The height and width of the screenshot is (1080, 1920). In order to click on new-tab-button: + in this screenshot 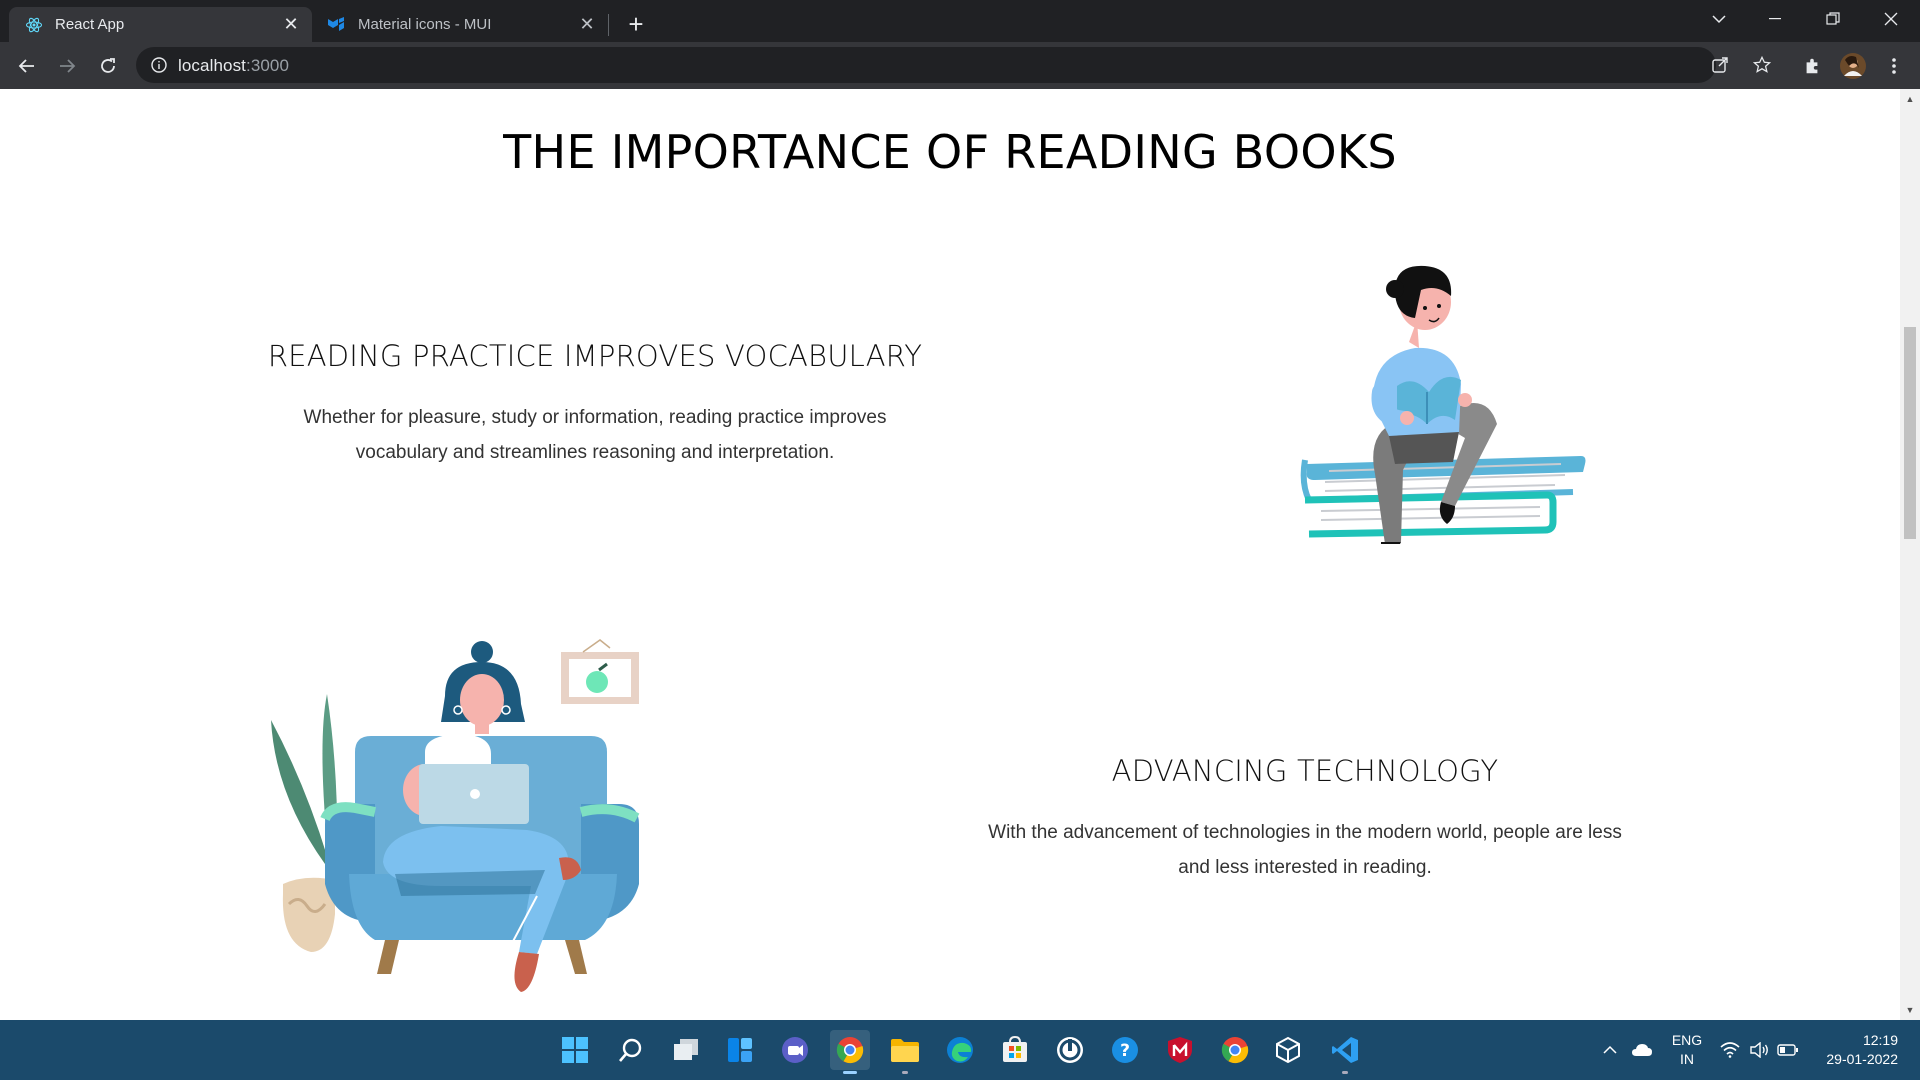, I will do `click(636, 24)`.